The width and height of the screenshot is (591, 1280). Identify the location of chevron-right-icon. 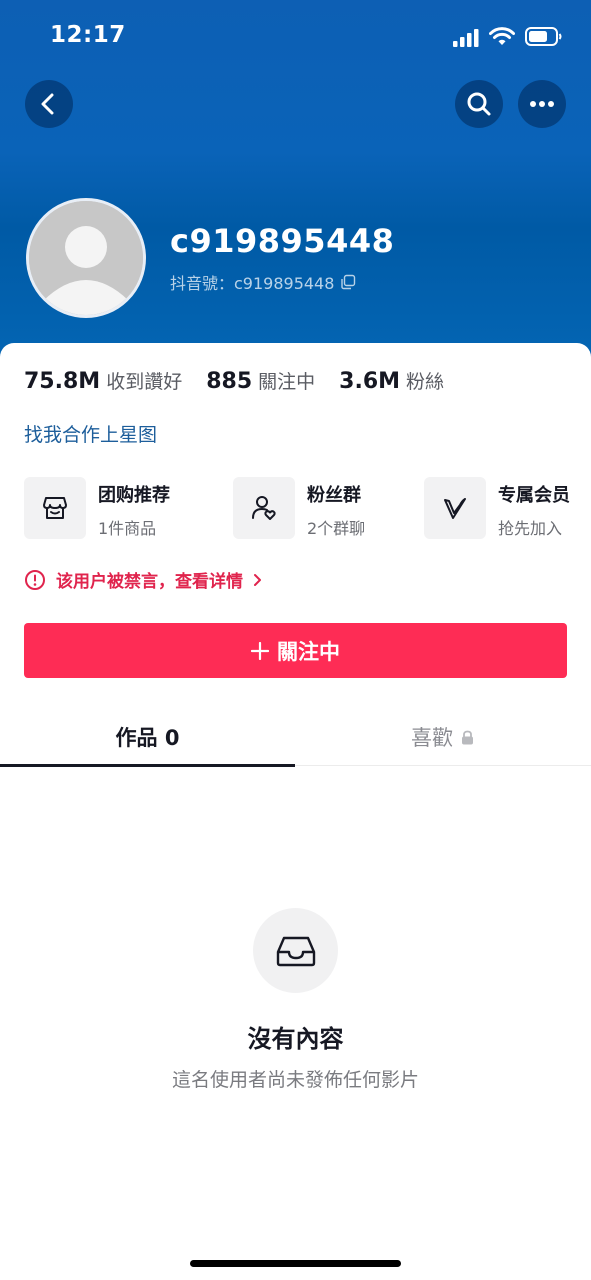
(257, 579).